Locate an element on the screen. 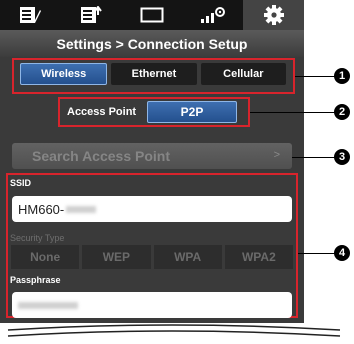 The width and height of the screenshot is (354, 344). security-type-label: Security Type is located at coordinates (37, 238).